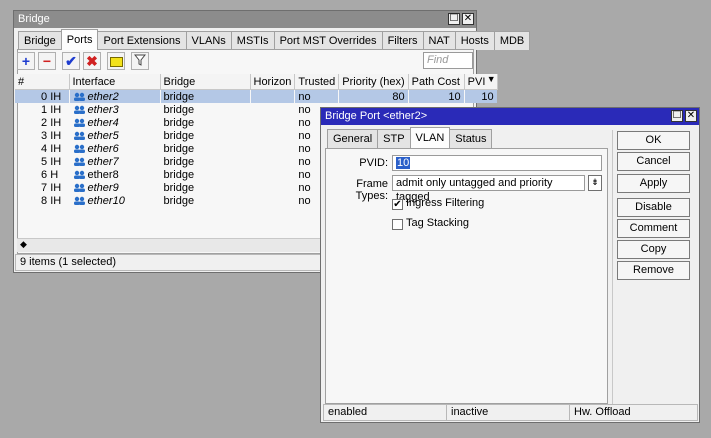 The width and height of the screenshot is (711, 438). I want to click on disable-icon: ✖, so click(92, 61).